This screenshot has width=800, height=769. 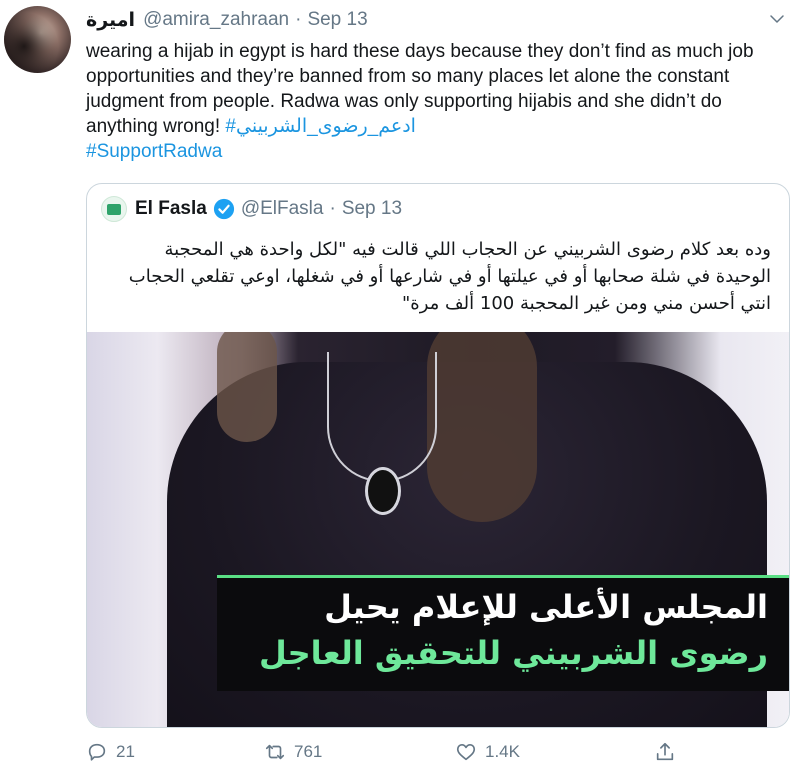 What do you see at coordinates (110, 20) in the screenshot?
I see `display-name: اميرة` at bounding box center [110, 20].